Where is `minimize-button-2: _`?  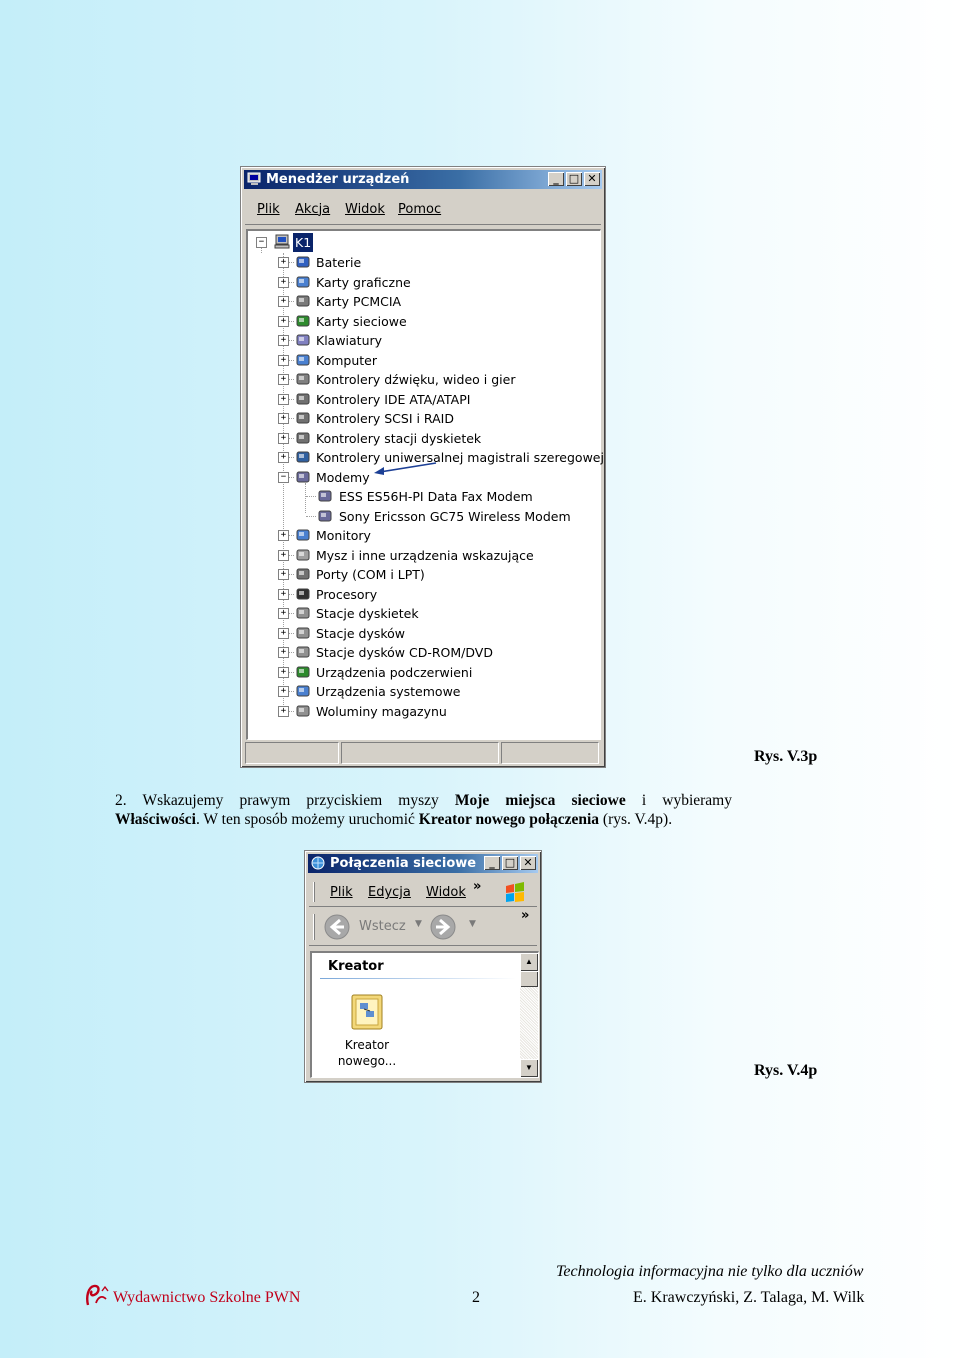
minimize-button-2: _ is located at coordinates (492, 863).